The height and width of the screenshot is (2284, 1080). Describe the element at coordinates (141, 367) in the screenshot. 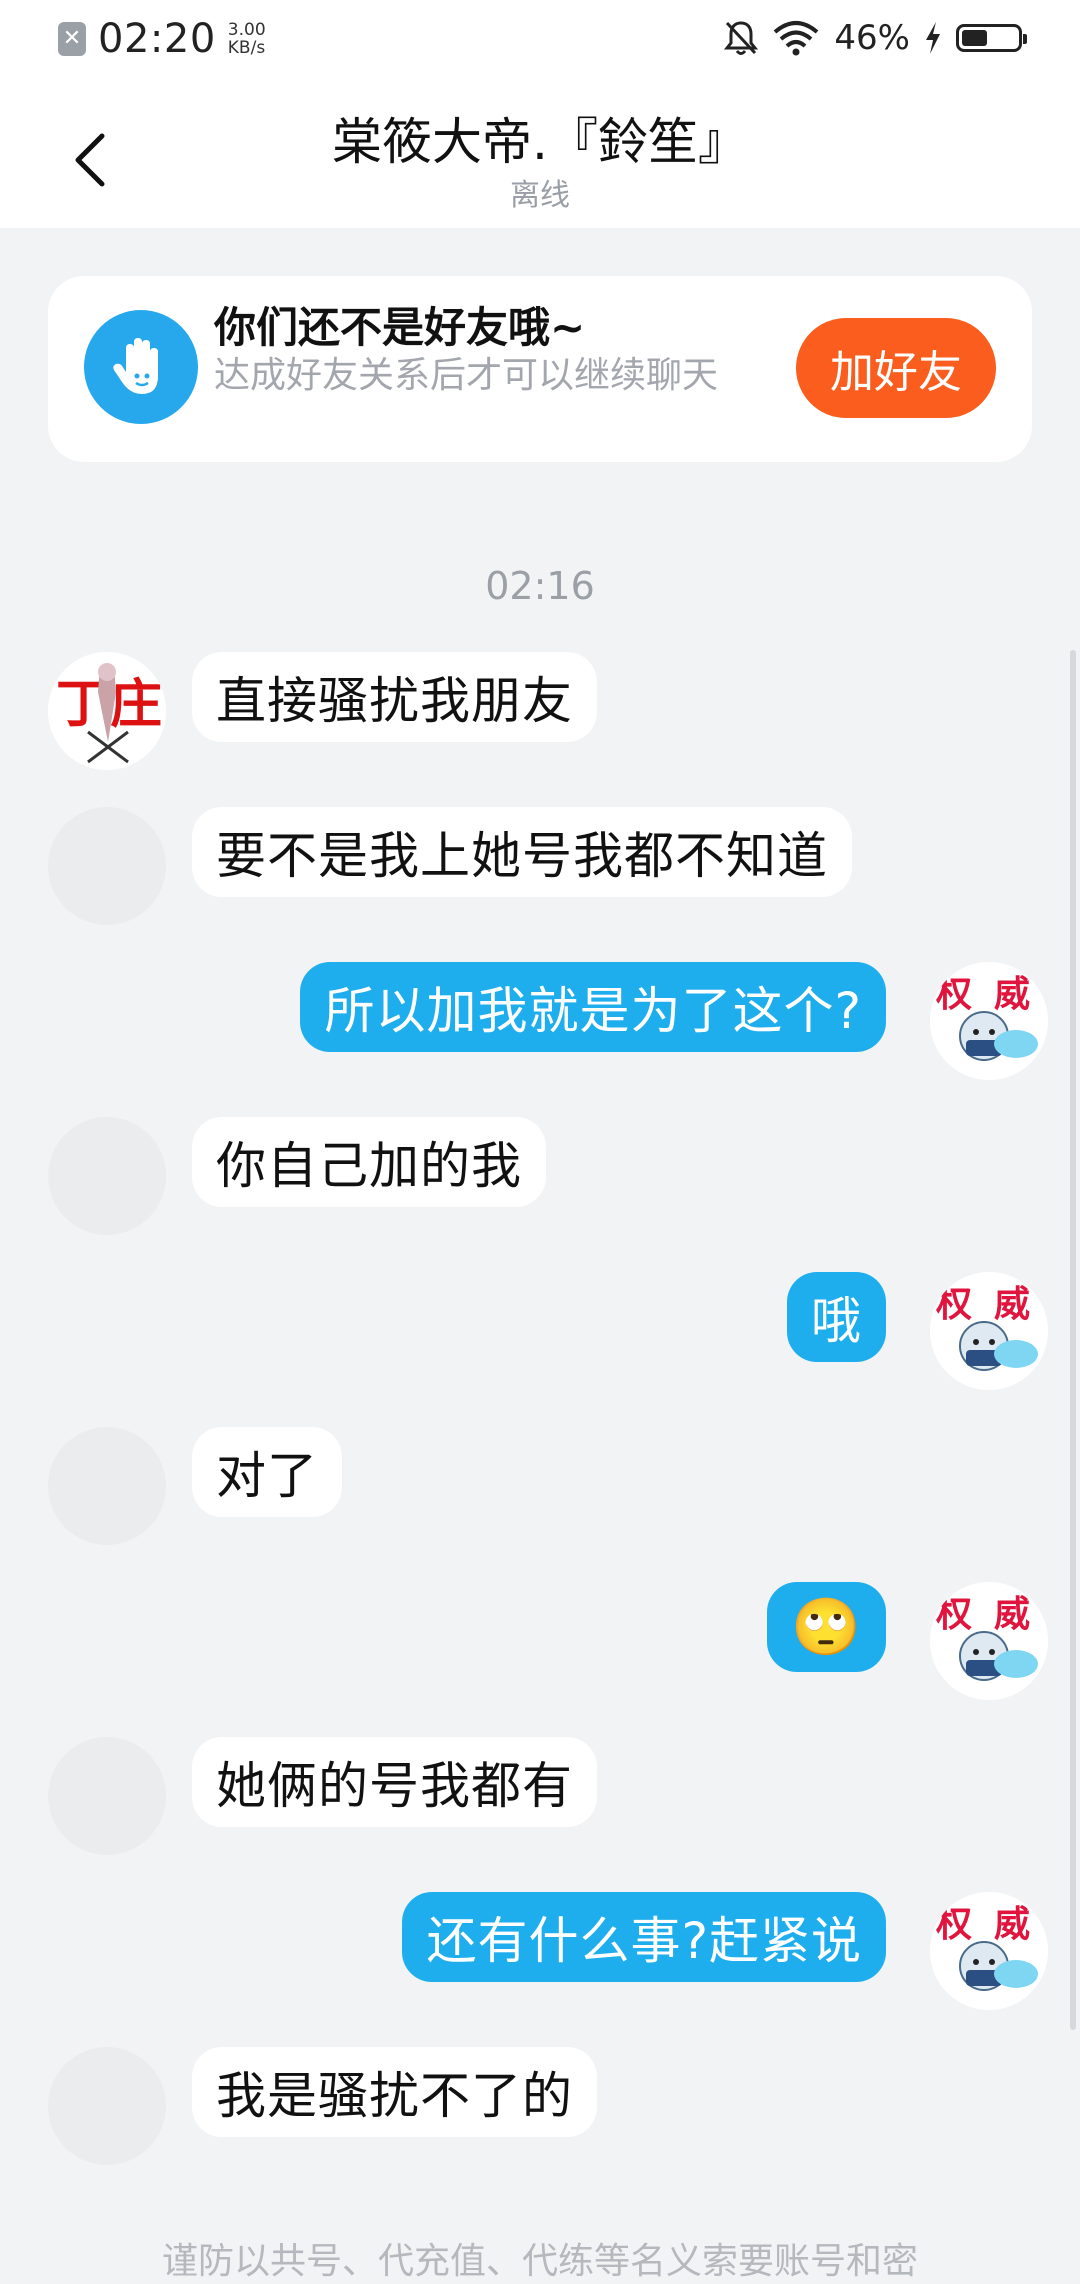

I see `wave-hand-icon` at that location.